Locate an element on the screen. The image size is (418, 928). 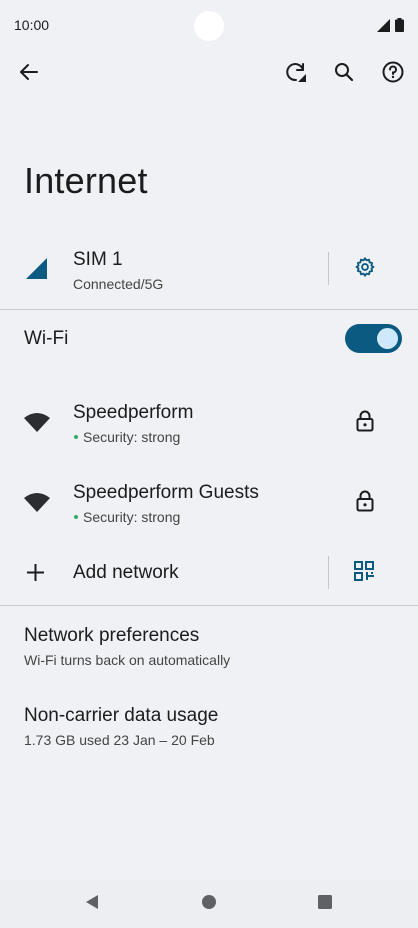
status-time: 10:00 is located at coordinates (32, 25).